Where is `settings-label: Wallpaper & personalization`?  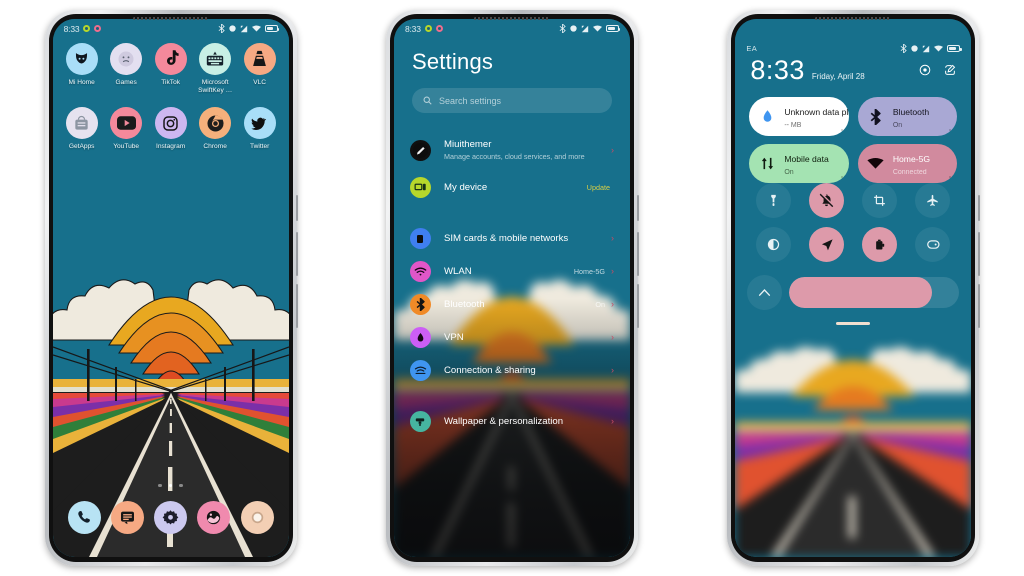 settings-label: Wallpaper & personalization is located at coordinates (503, 421).